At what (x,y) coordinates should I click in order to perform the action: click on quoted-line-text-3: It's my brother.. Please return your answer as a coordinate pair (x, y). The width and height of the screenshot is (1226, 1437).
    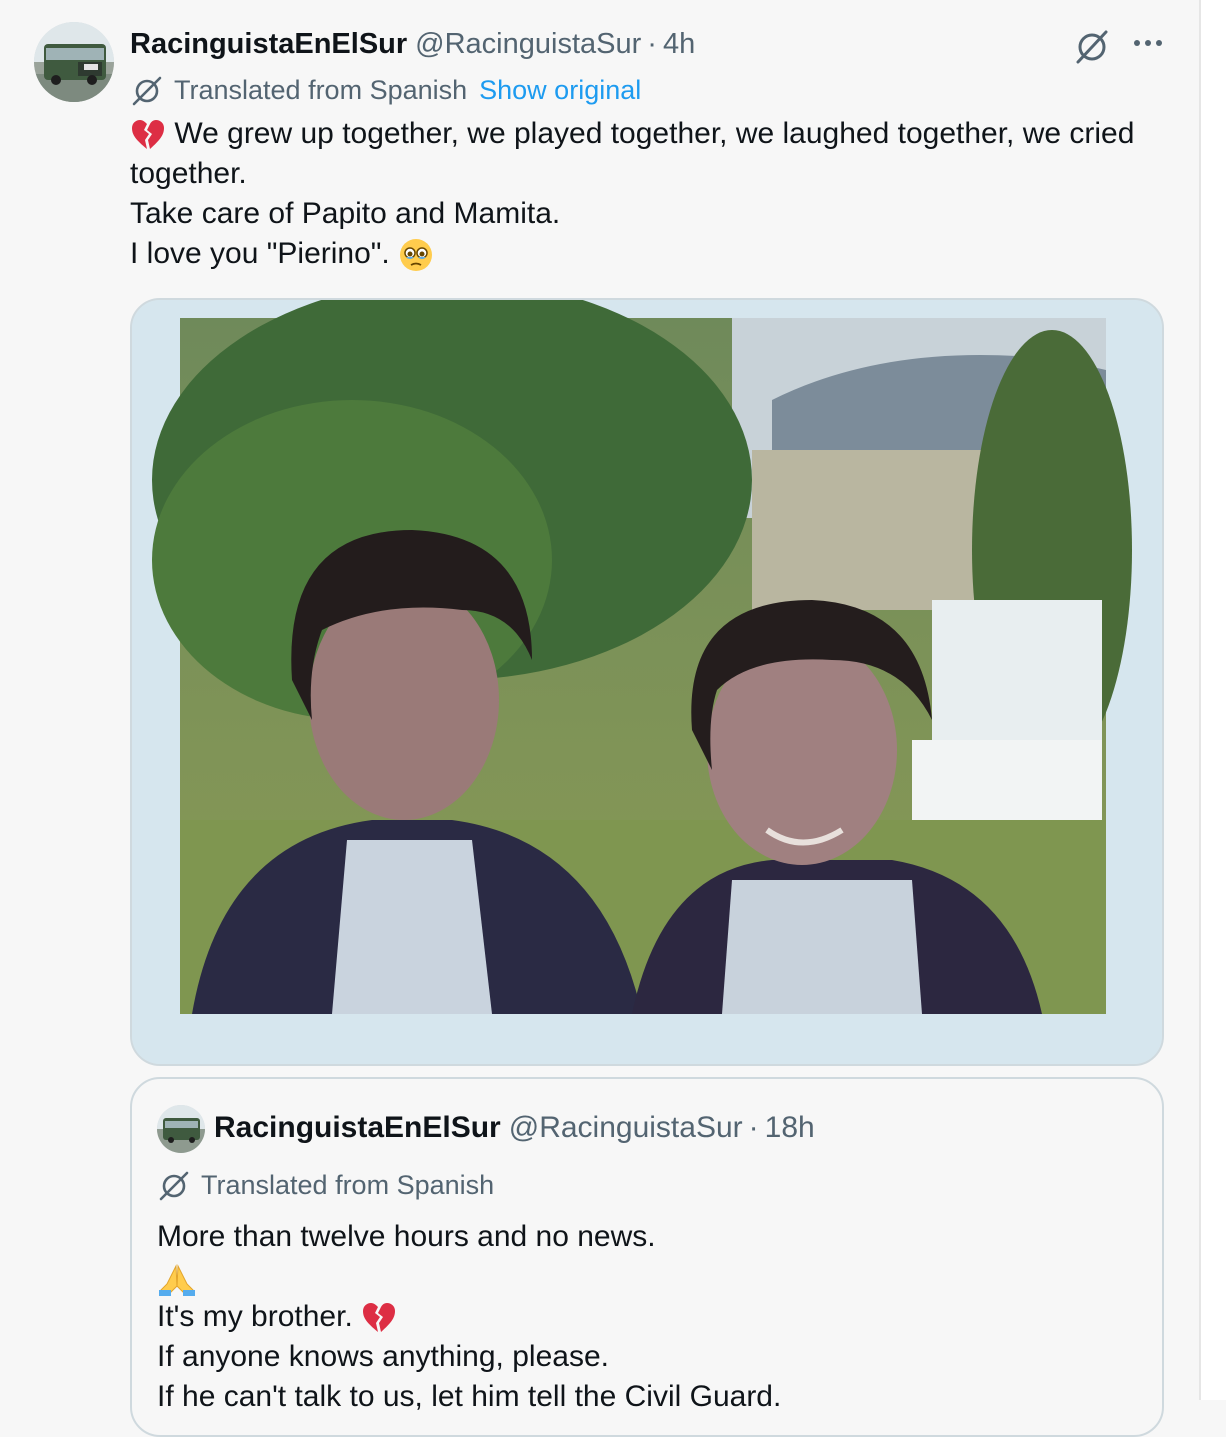
    Looking at the image, I should click on (255, 1316).